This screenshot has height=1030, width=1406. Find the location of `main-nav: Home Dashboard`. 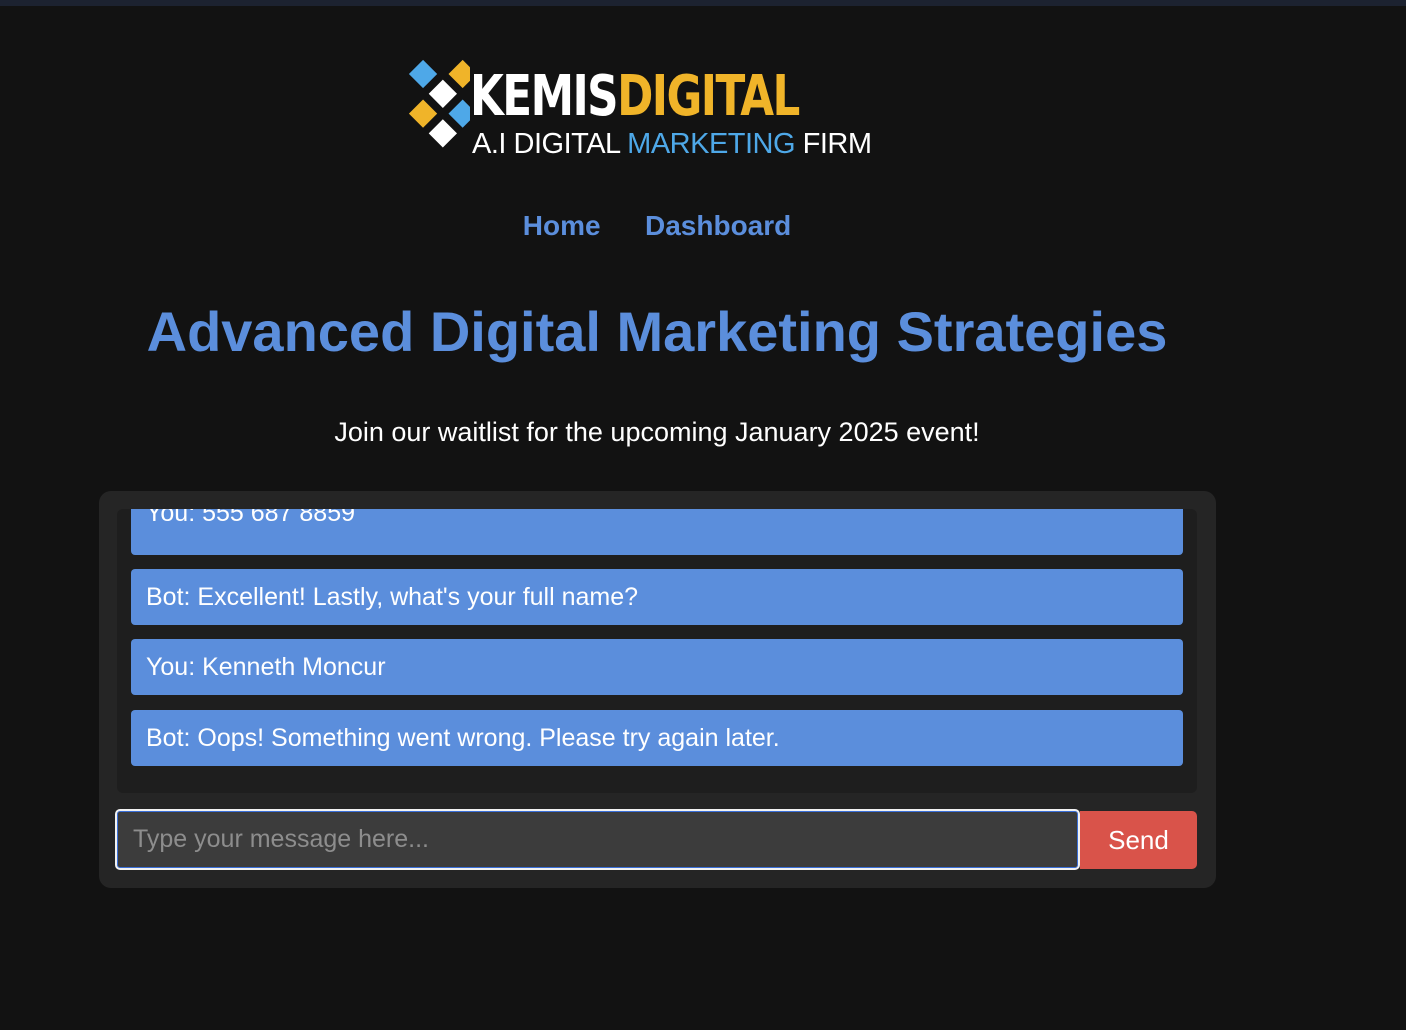

main-nav: Home Dashboard is located at coordinates (657, 226).